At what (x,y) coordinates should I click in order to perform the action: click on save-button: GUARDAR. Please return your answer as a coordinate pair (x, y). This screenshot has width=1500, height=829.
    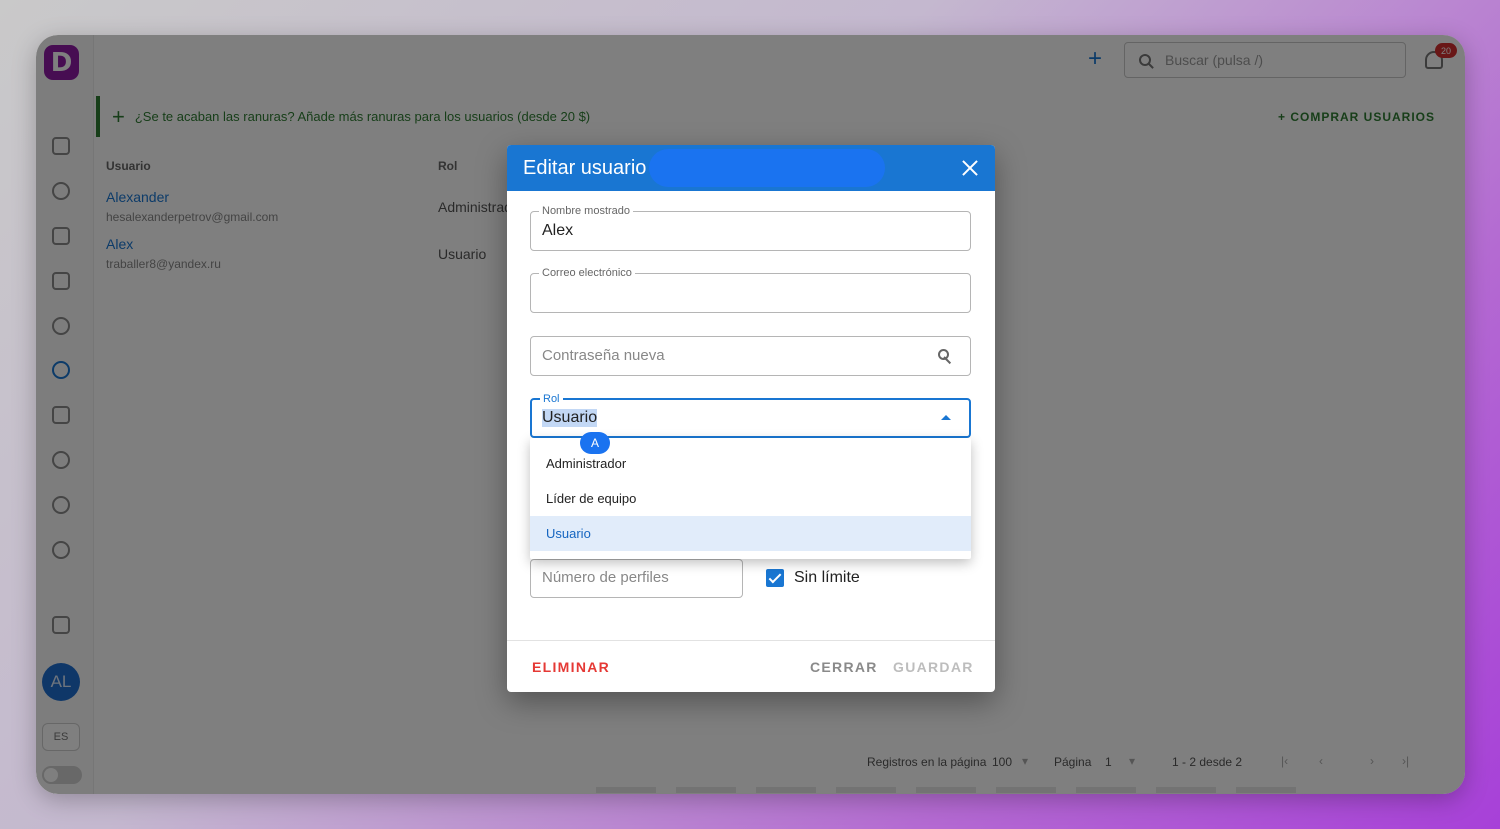
    Looking at the image, I should click on (933, 667).